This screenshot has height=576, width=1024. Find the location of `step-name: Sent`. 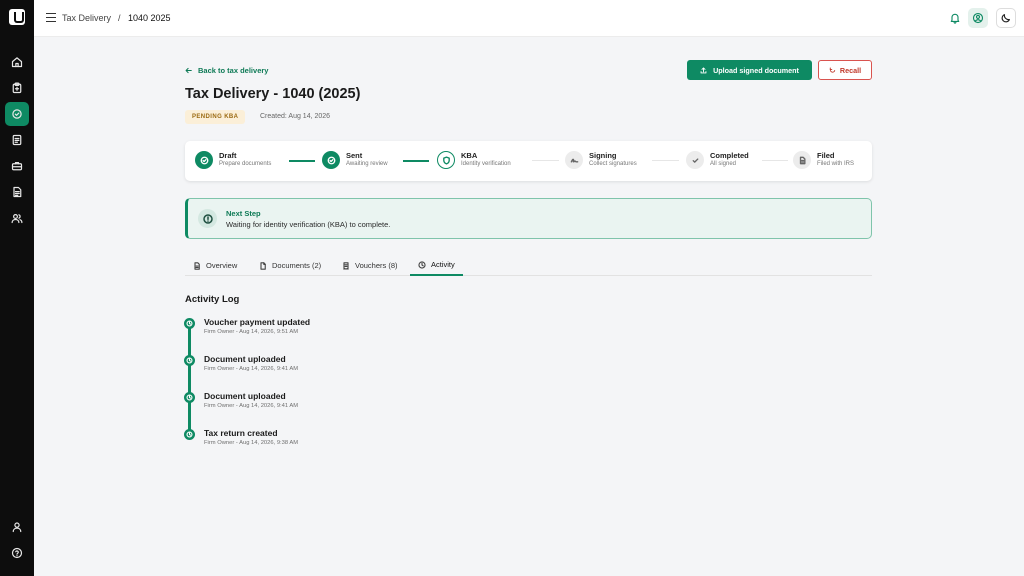

step-name: Sent is located at coordinates (354, 155).